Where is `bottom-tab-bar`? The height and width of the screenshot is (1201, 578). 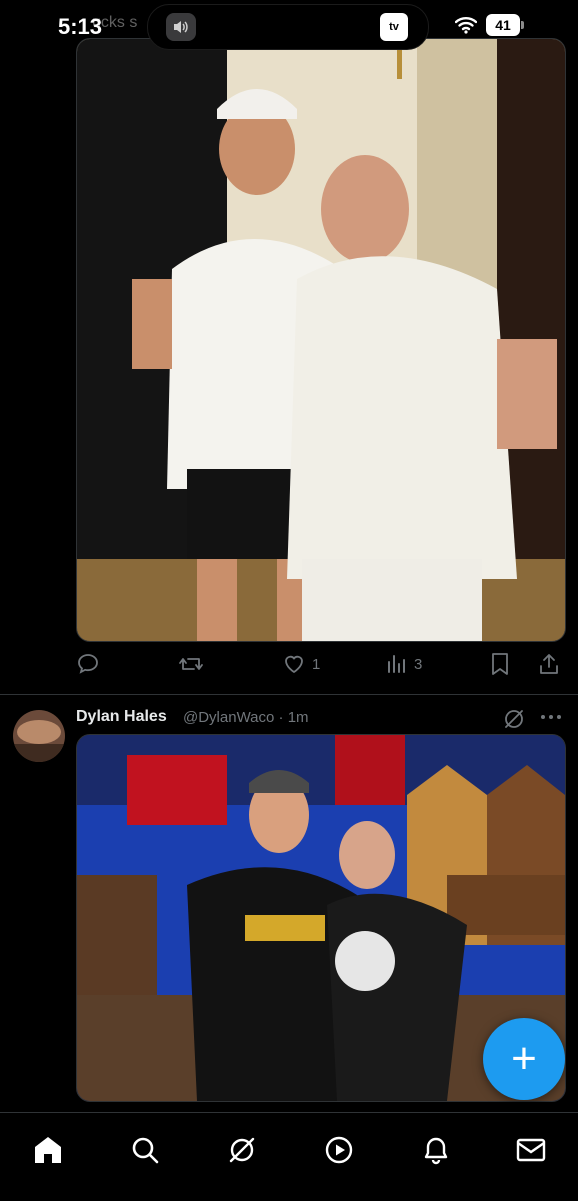 bottom-tab-bar is located at coordinates (289, 1156).